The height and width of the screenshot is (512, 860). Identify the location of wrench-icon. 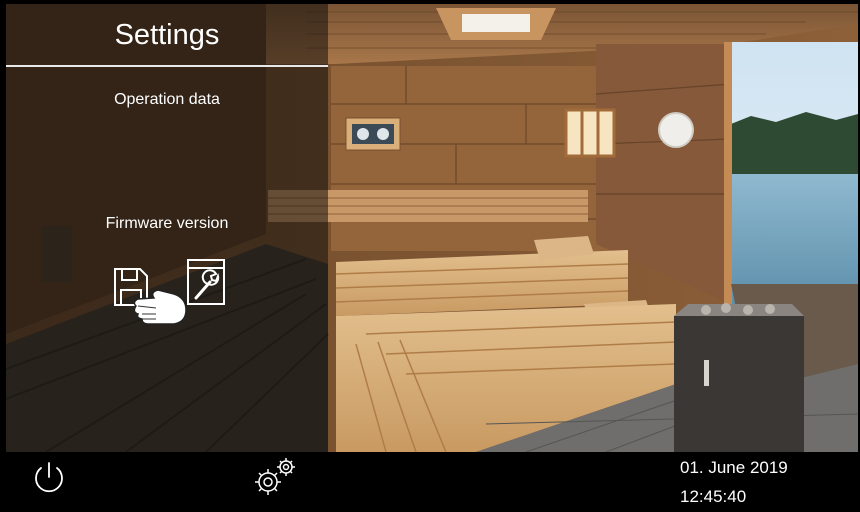
(206, 282).